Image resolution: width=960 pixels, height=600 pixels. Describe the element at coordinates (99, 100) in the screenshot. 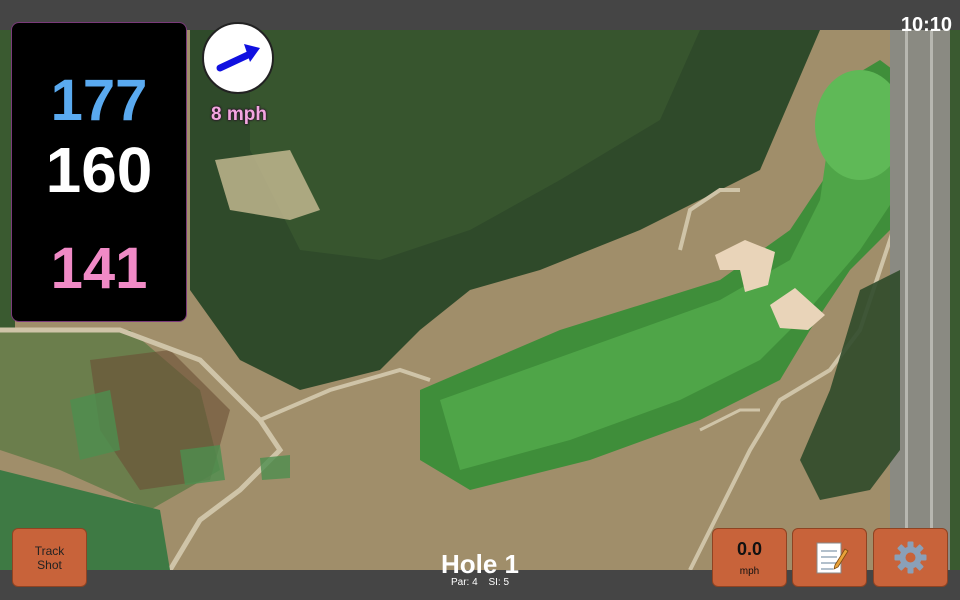

I see `back-yardage: 177` at that location.